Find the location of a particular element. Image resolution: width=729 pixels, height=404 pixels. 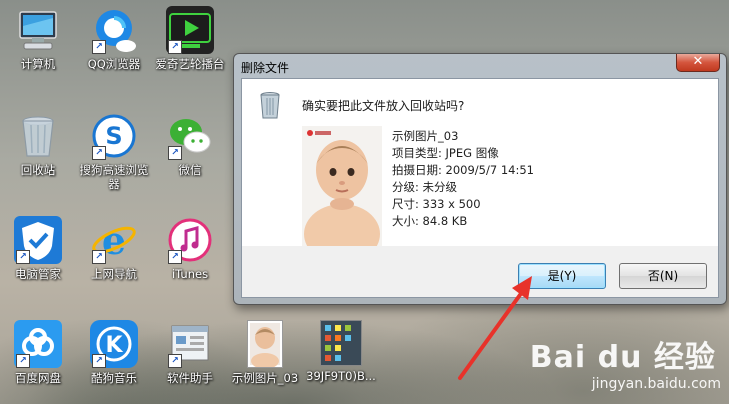

icon-label: QQ浏览器 is located at coordinates (114, 64).